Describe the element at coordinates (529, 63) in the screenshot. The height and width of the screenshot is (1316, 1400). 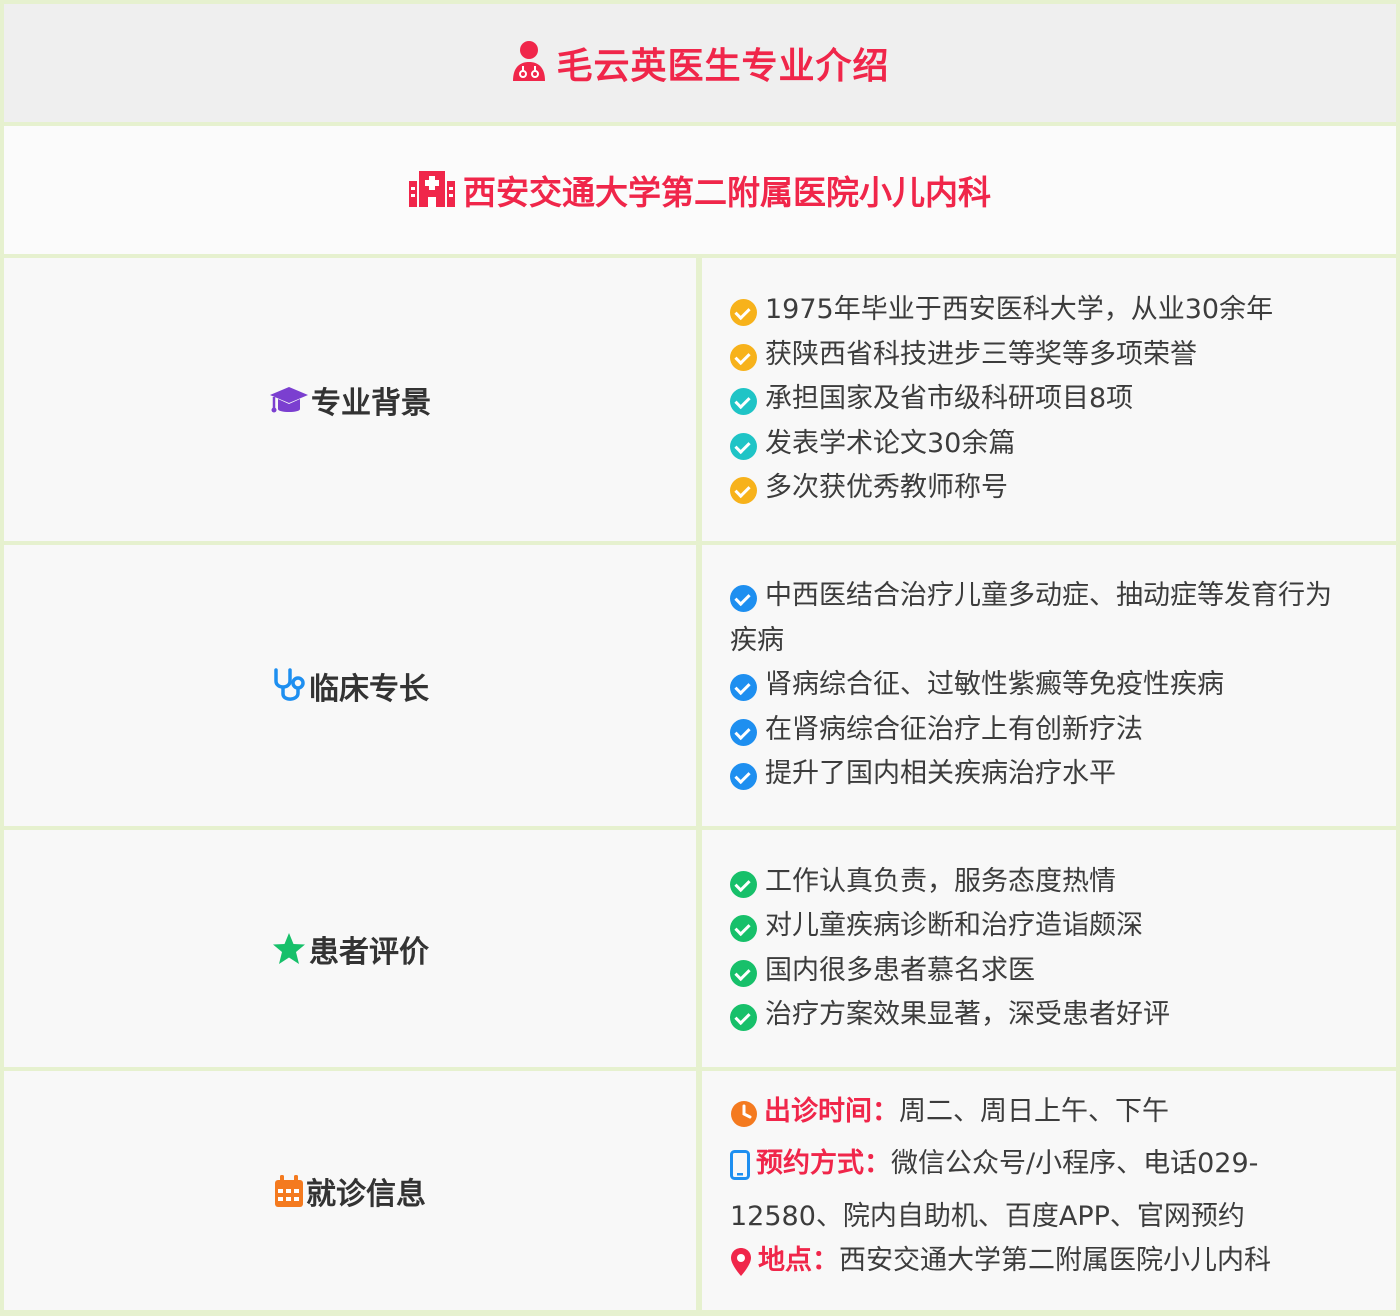
I see `doctor-icon` at that location.